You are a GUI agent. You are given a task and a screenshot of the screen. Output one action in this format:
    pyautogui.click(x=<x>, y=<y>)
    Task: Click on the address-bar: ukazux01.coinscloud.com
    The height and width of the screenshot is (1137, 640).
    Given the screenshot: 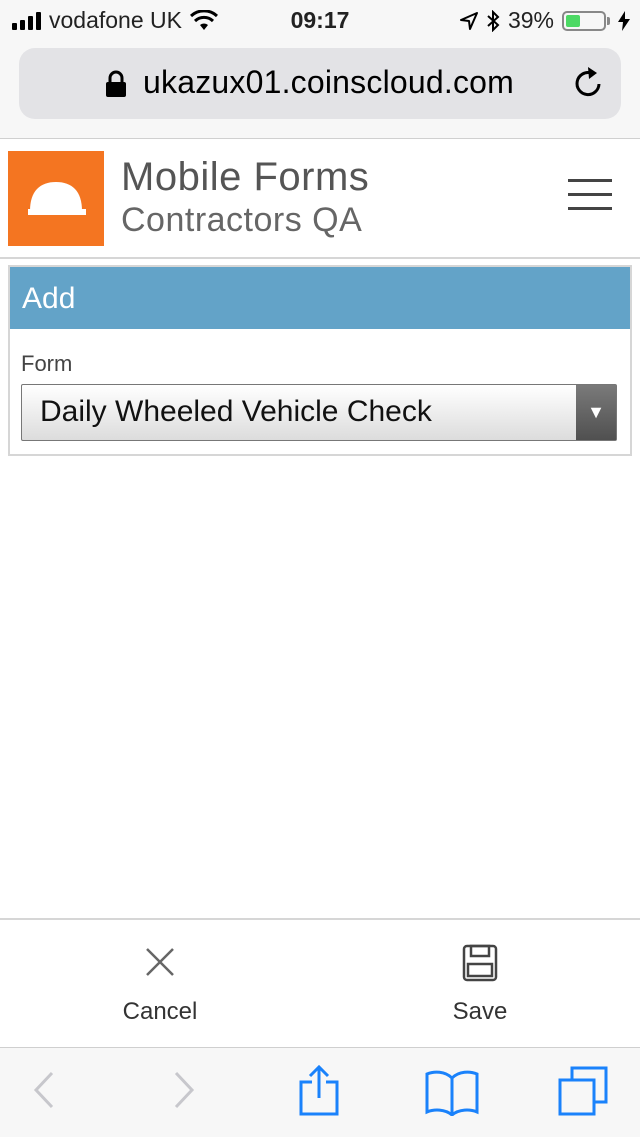 What is the action you would take?
    pyautogui.click(x=320, y=83)
    